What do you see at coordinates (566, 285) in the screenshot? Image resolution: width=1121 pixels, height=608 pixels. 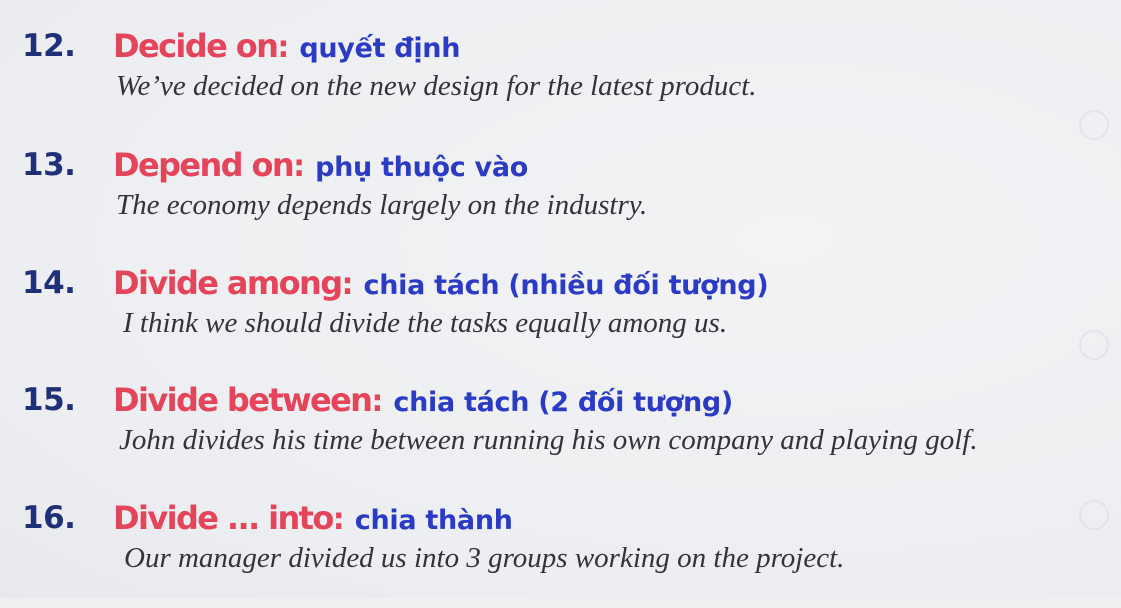 I see `vietnamese-meaning: chia tách (nhiều đối tượng)` at bounding box center [566, 285].